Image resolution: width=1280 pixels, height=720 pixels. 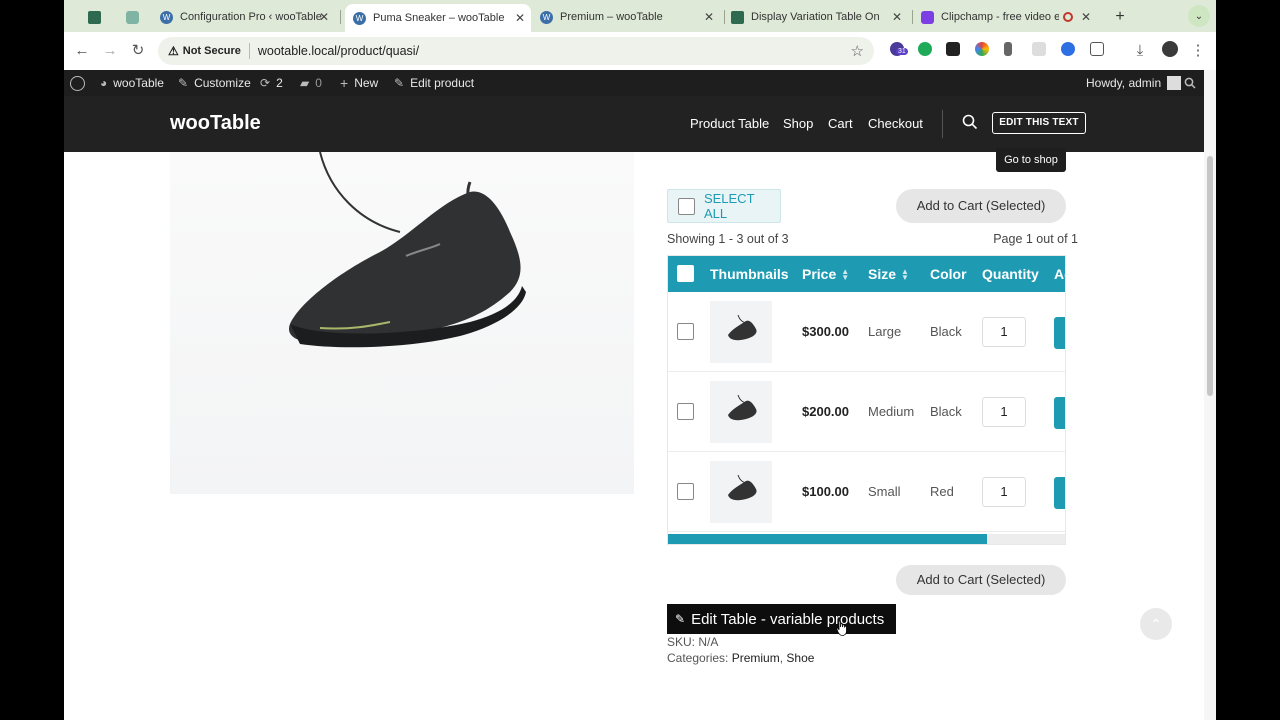 I want to click on calendar-icon, so click(x=737, y=17).